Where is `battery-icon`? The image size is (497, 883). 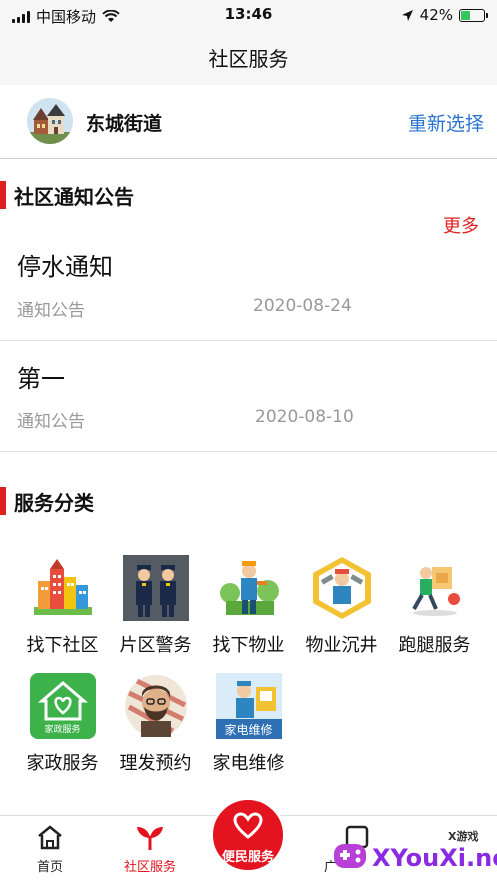
battery-icon is located at coordinates (473, 15).